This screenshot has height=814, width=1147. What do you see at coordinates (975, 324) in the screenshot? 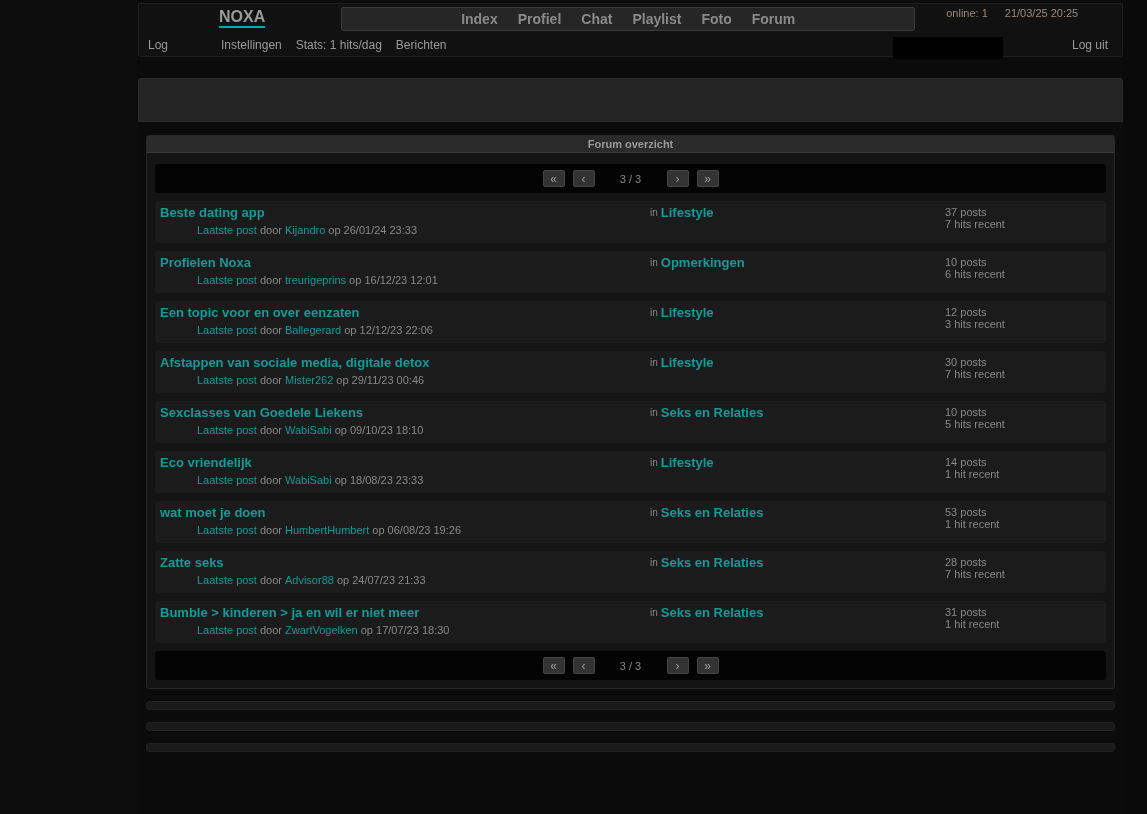
I see `hit-count: 3 hits recent` at bounding box center [975, 324].